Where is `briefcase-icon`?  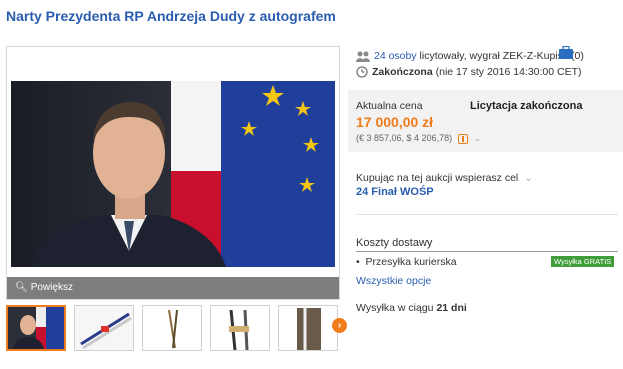
briefcase-icon is located at coordinates (566, 53).